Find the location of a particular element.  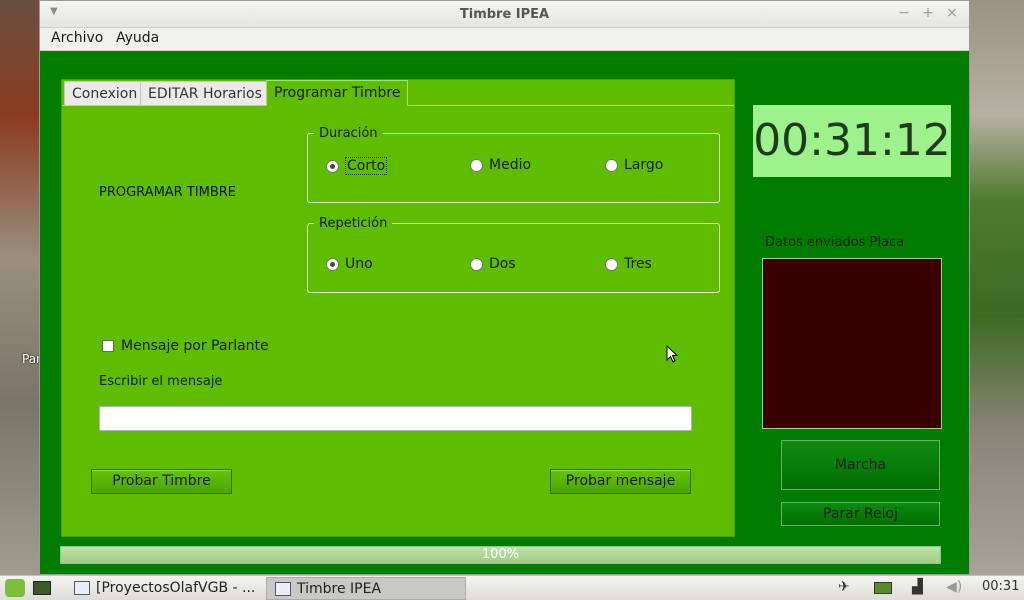

clock-display: 00:31:12 is located at coordinates (852, 141).